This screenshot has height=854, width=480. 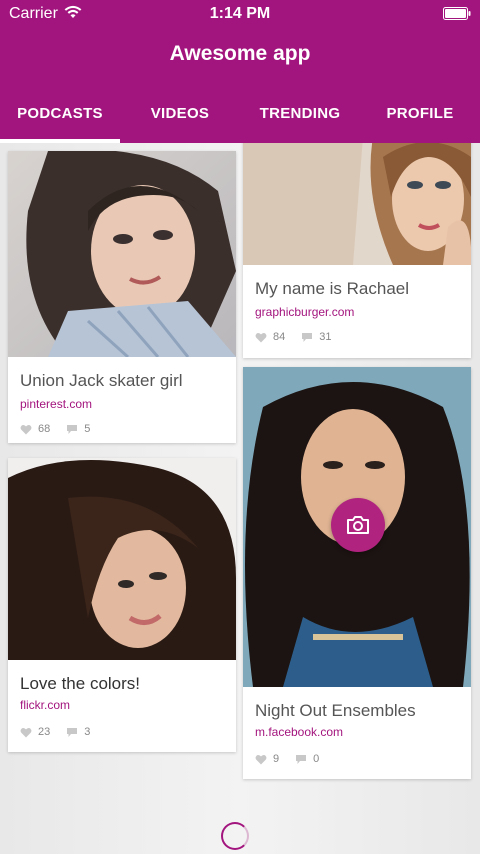 What do you see at coordinates (325, 337) in the screenshot?
I see `comment-count: 31` at bounding box center [325, 337].